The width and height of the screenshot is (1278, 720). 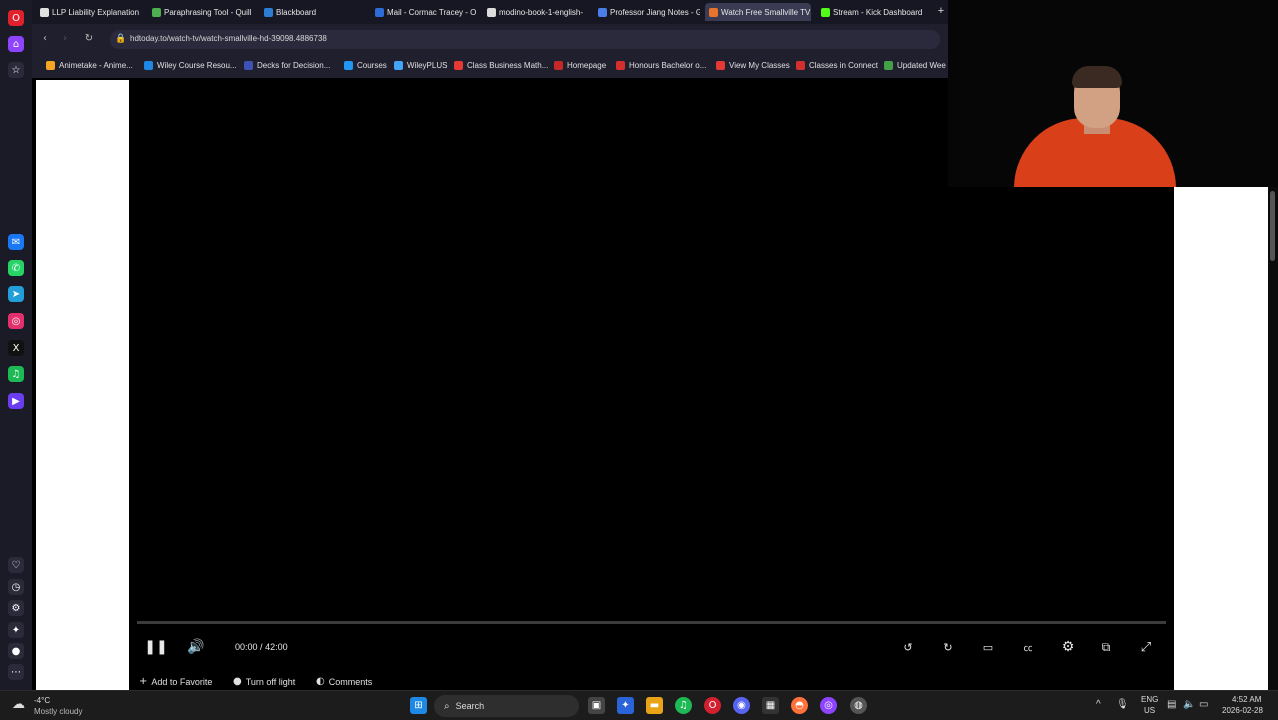 What do you see at coordinates (1149, 710) in the screenshot?
I see `lang-bottom: US` at bounding box center [1149, 710].